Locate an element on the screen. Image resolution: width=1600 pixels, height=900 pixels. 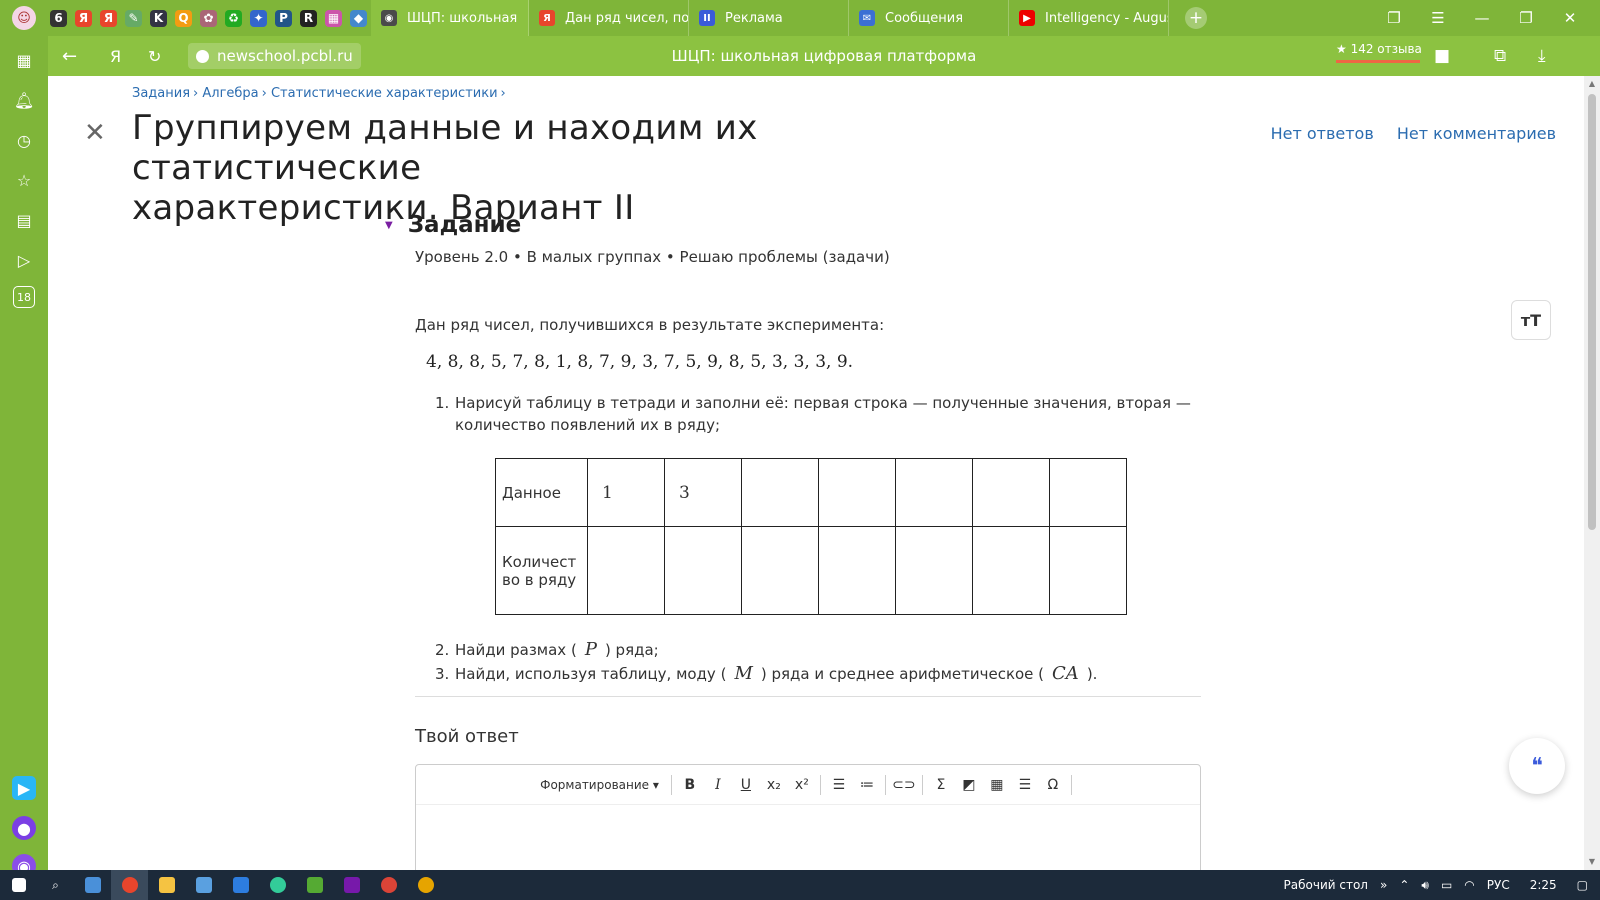
yandex-home-icon: Я is located at coordinates (115, 56).